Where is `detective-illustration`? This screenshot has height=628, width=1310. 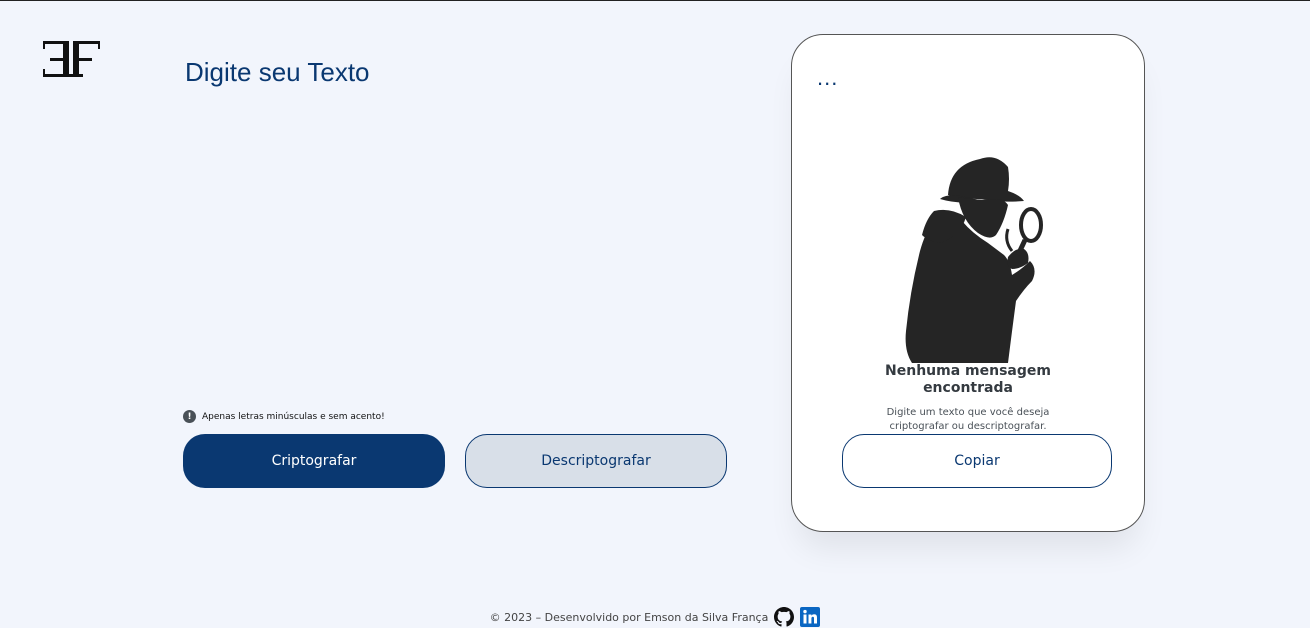
detective-illustration is located at coordinates (974, 260).